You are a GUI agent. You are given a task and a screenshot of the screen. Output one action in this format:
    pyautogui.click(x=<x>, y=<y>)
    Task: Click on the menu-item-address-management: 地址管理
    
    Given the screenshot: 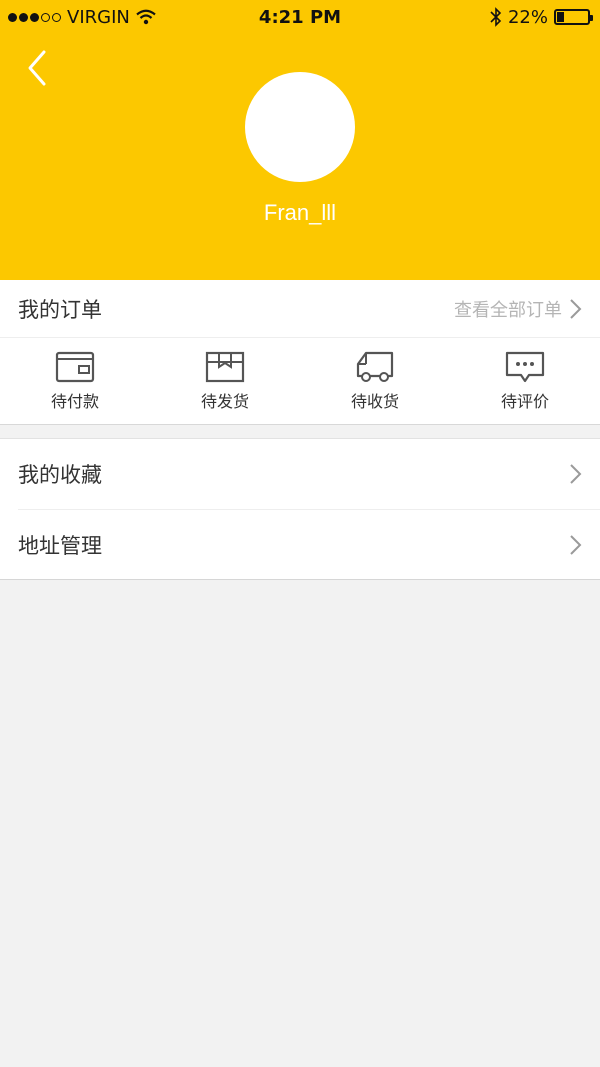 What is the action you would take?
    pyautogui.click(x=309, y=544)
    